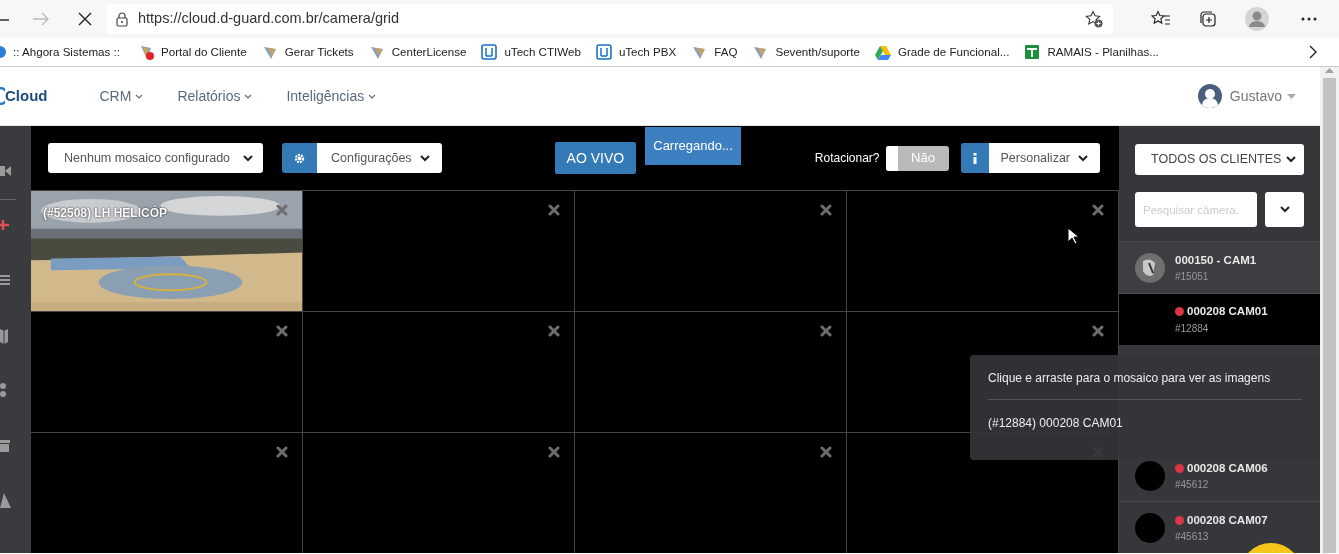 This screenshot has width=1339, height=554. I want to click on rotate-label: Rotacionar?, so click(847, 158).